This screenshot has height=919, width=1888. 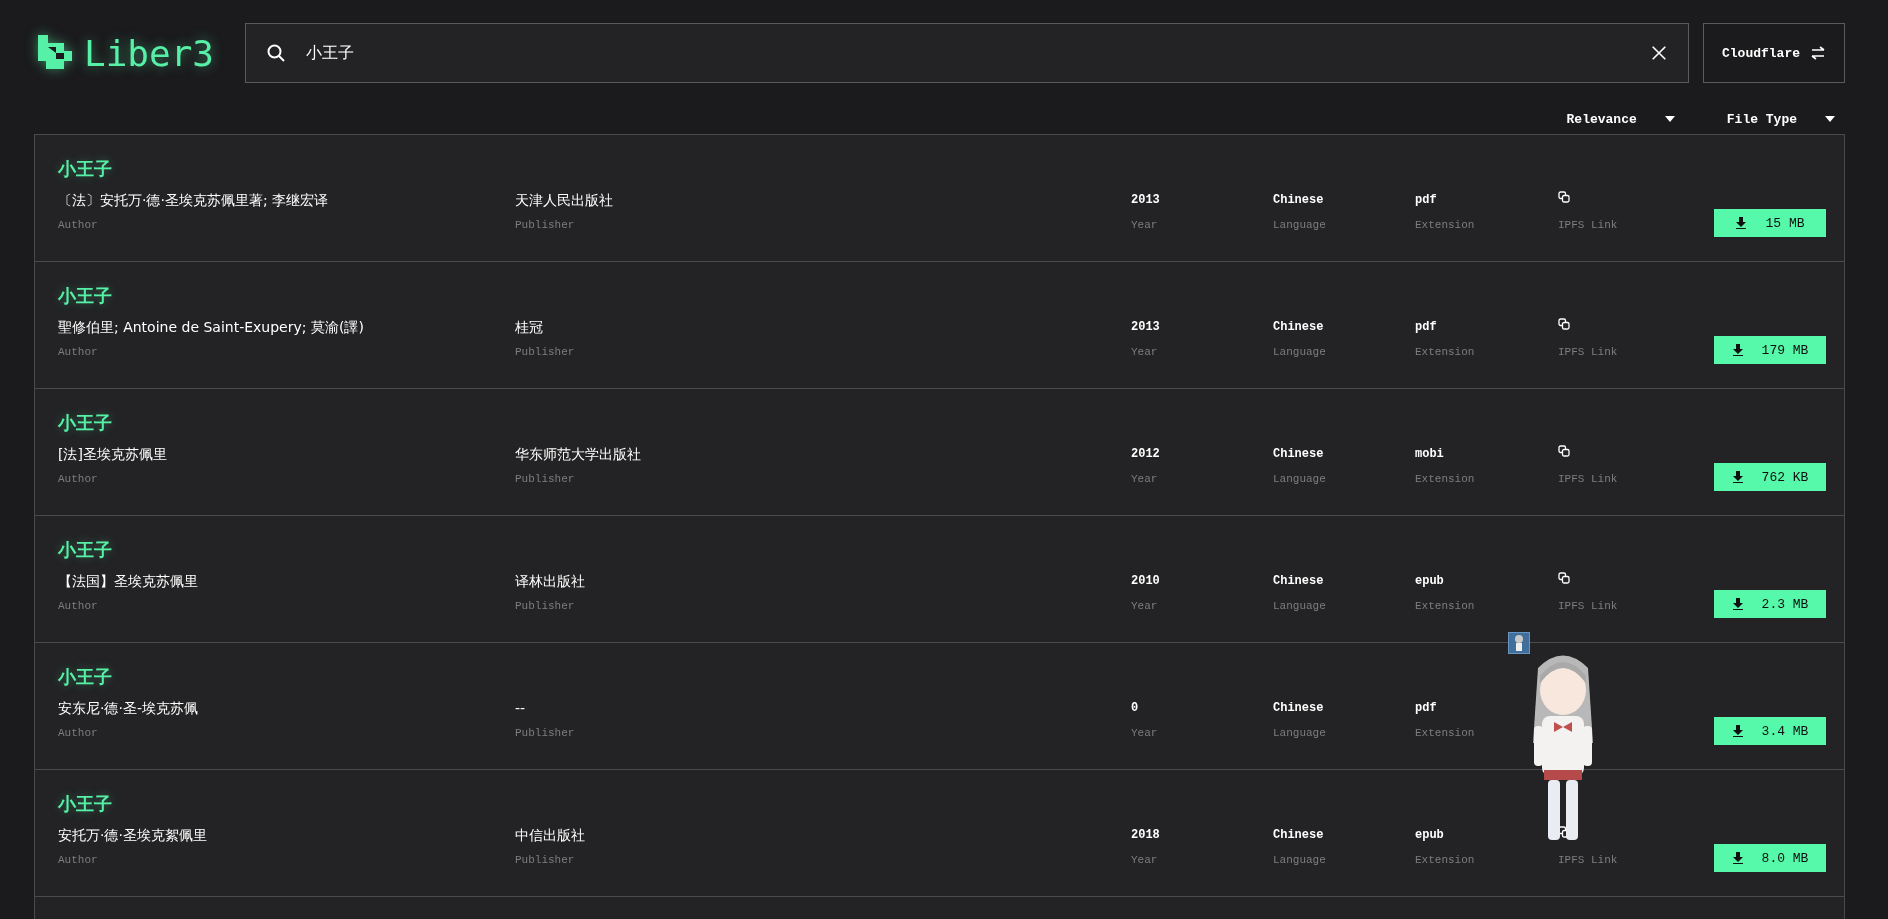 What do you see at coordinates (529, 327) in the screenshot?
I see `publisher-name: 桂冠` at bounding box center [529, 327].